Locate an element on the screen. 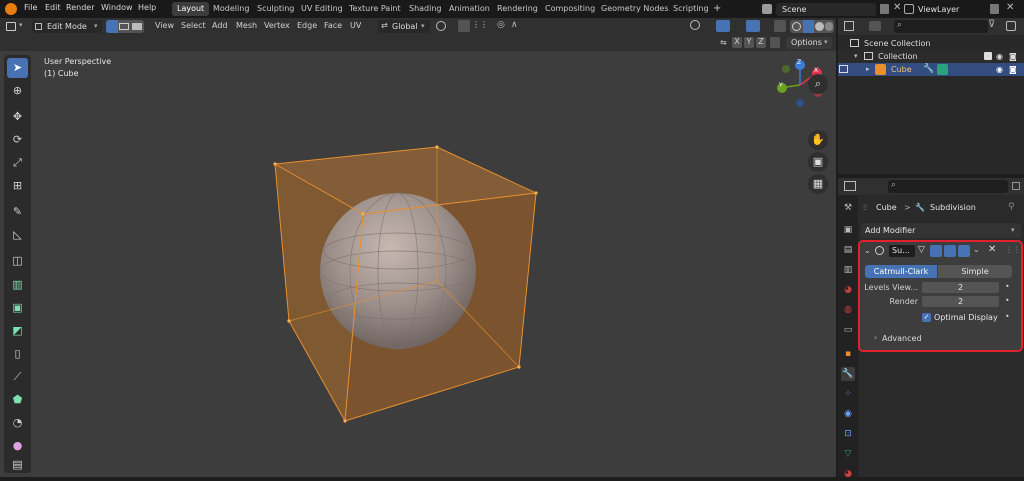 Image resolution: width=1024 pixels, height=481 pixels. smooth-icon: ● is located at coordinates (17, 446).